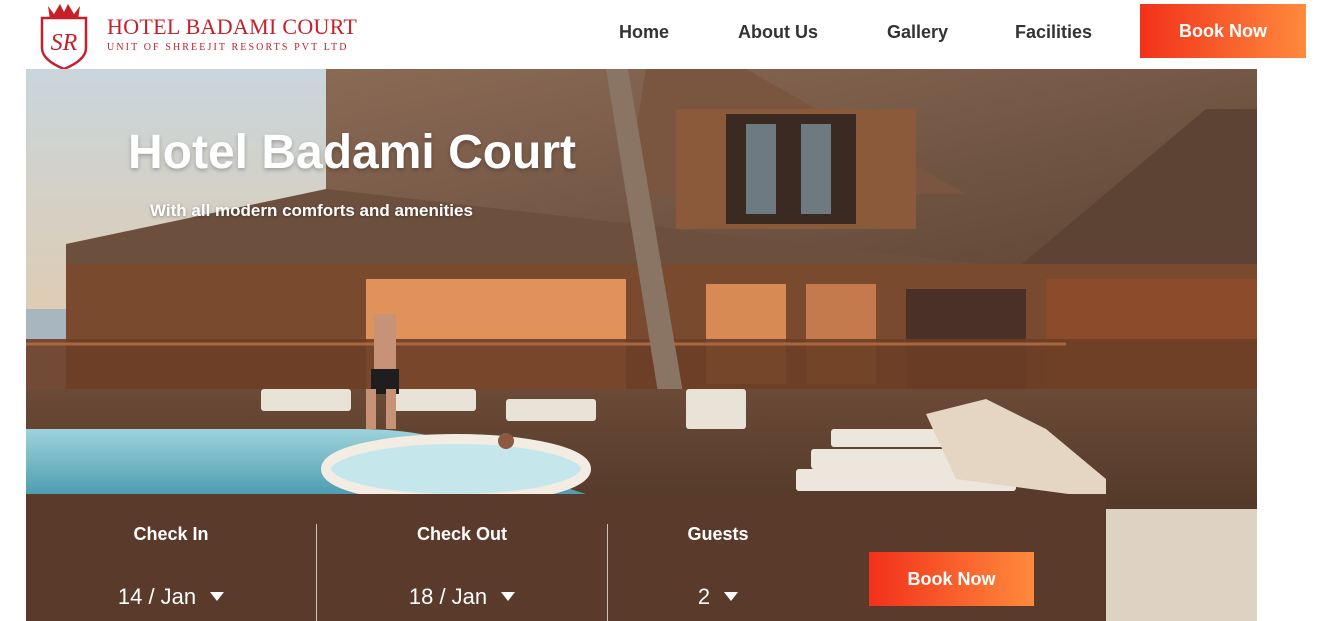  I want to click on guests-field: Guests 2, so click(718, 557).